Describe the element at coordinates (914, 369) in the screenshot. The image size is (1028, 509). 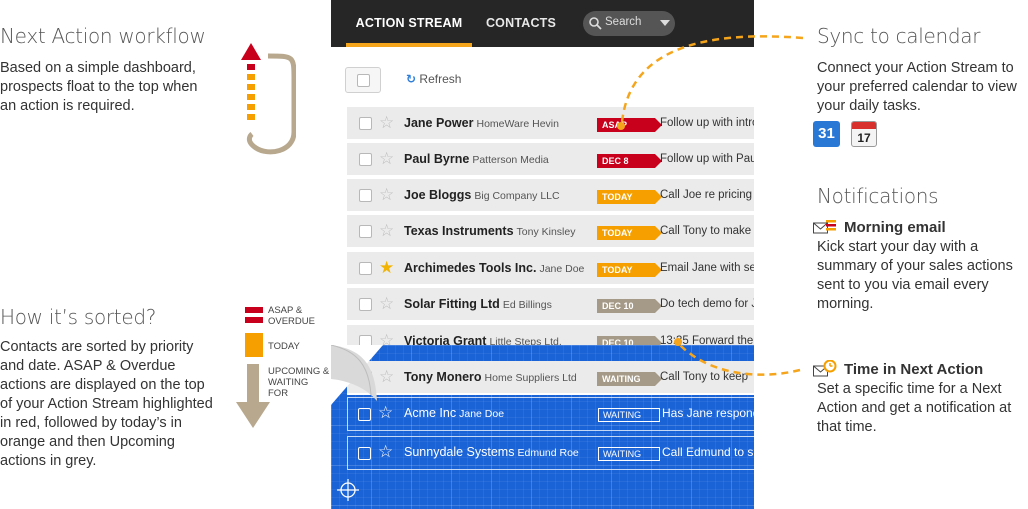
I see `time-next-action-title: Time in Next Action` at that location.